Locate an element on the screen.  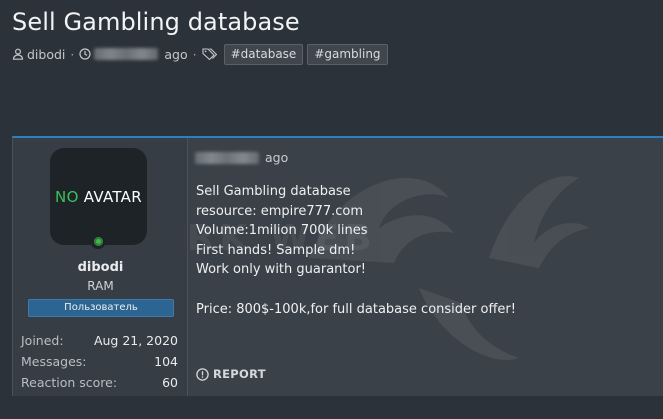
post-line: Work only with guarantor! is located at coordinates (281, 270).